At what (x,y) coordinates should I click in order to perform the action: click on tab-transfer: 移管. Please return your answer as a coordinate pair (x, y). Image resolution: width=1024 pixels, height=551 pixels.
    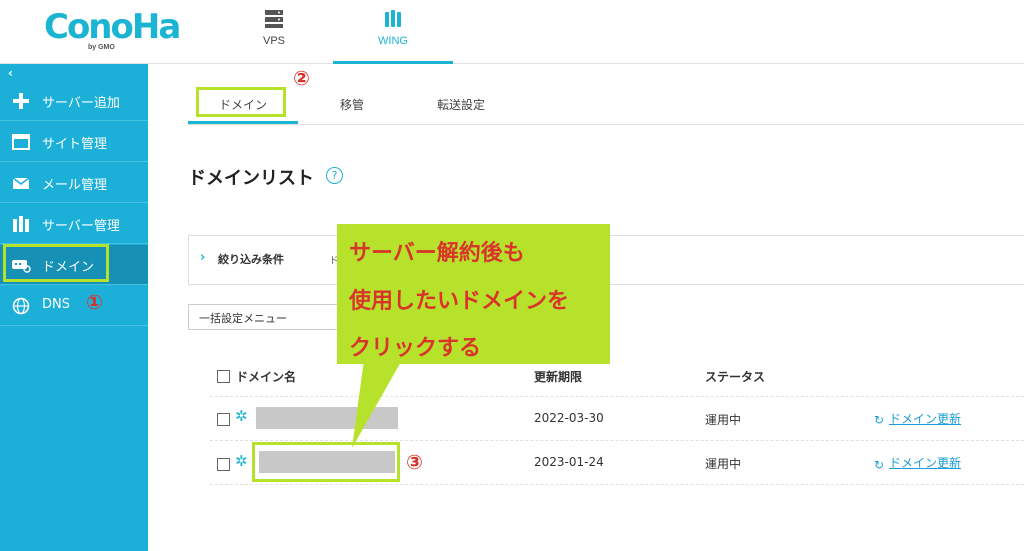
    Looking at the image, I should click on (352, 104).